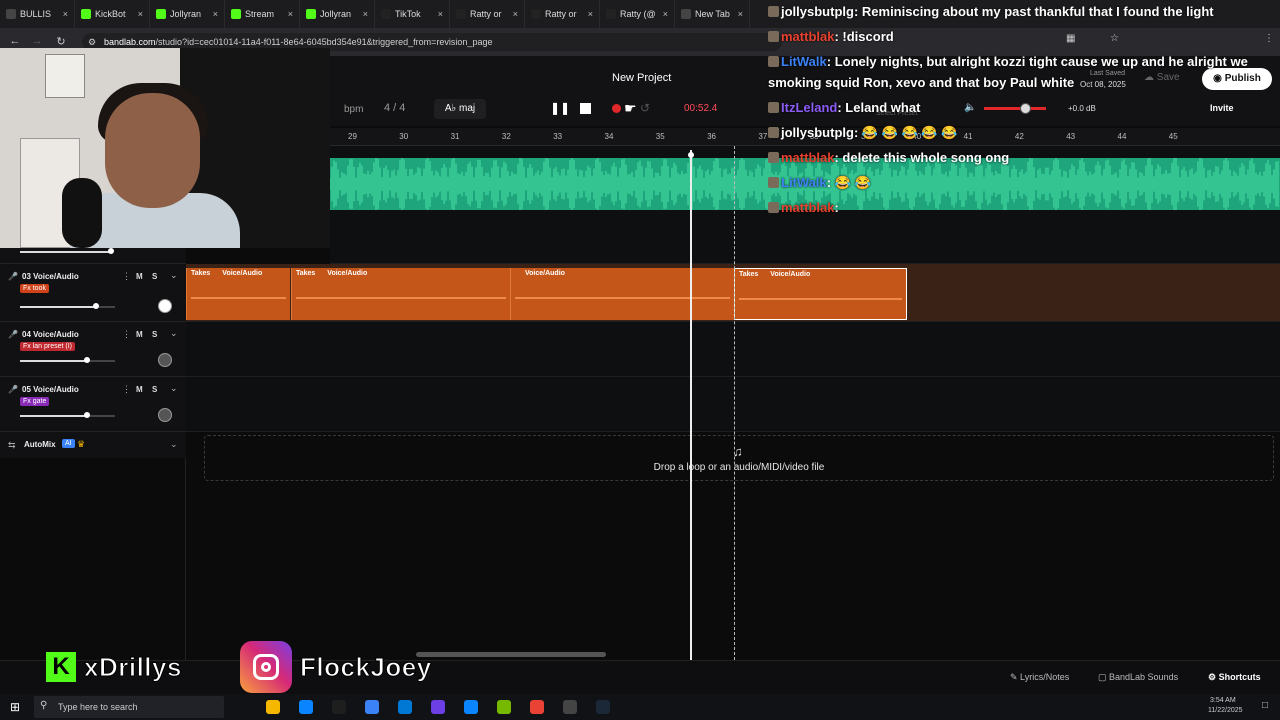 The width and height of the screenshot is (1280, 720). What do you see at coordinates (353, 109) in the screenshot?
I see `bpm-label: bpm` at bounding box center [353, 109].